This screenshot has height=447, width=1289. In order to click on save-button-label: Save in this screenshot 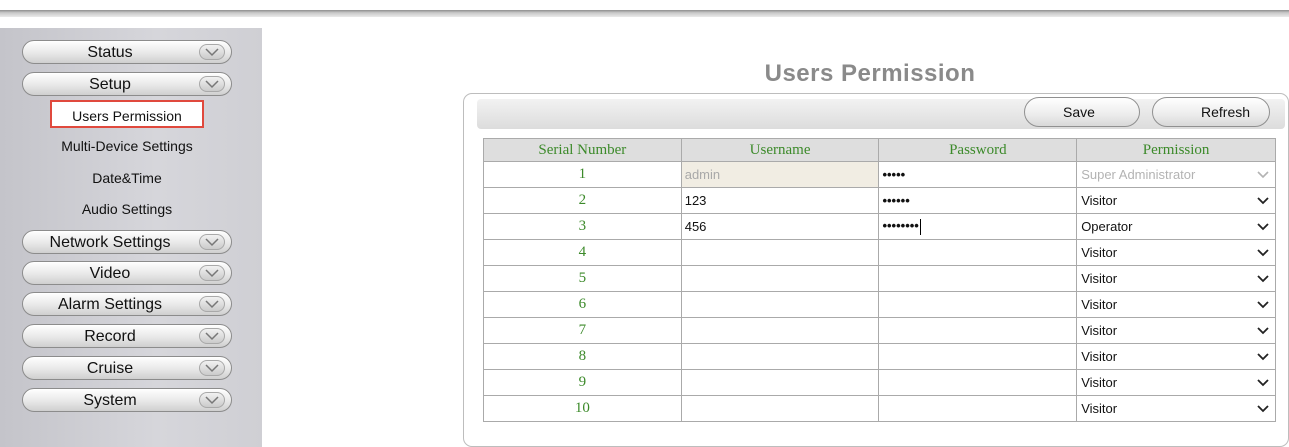, I will do `click(1079, 112)`.